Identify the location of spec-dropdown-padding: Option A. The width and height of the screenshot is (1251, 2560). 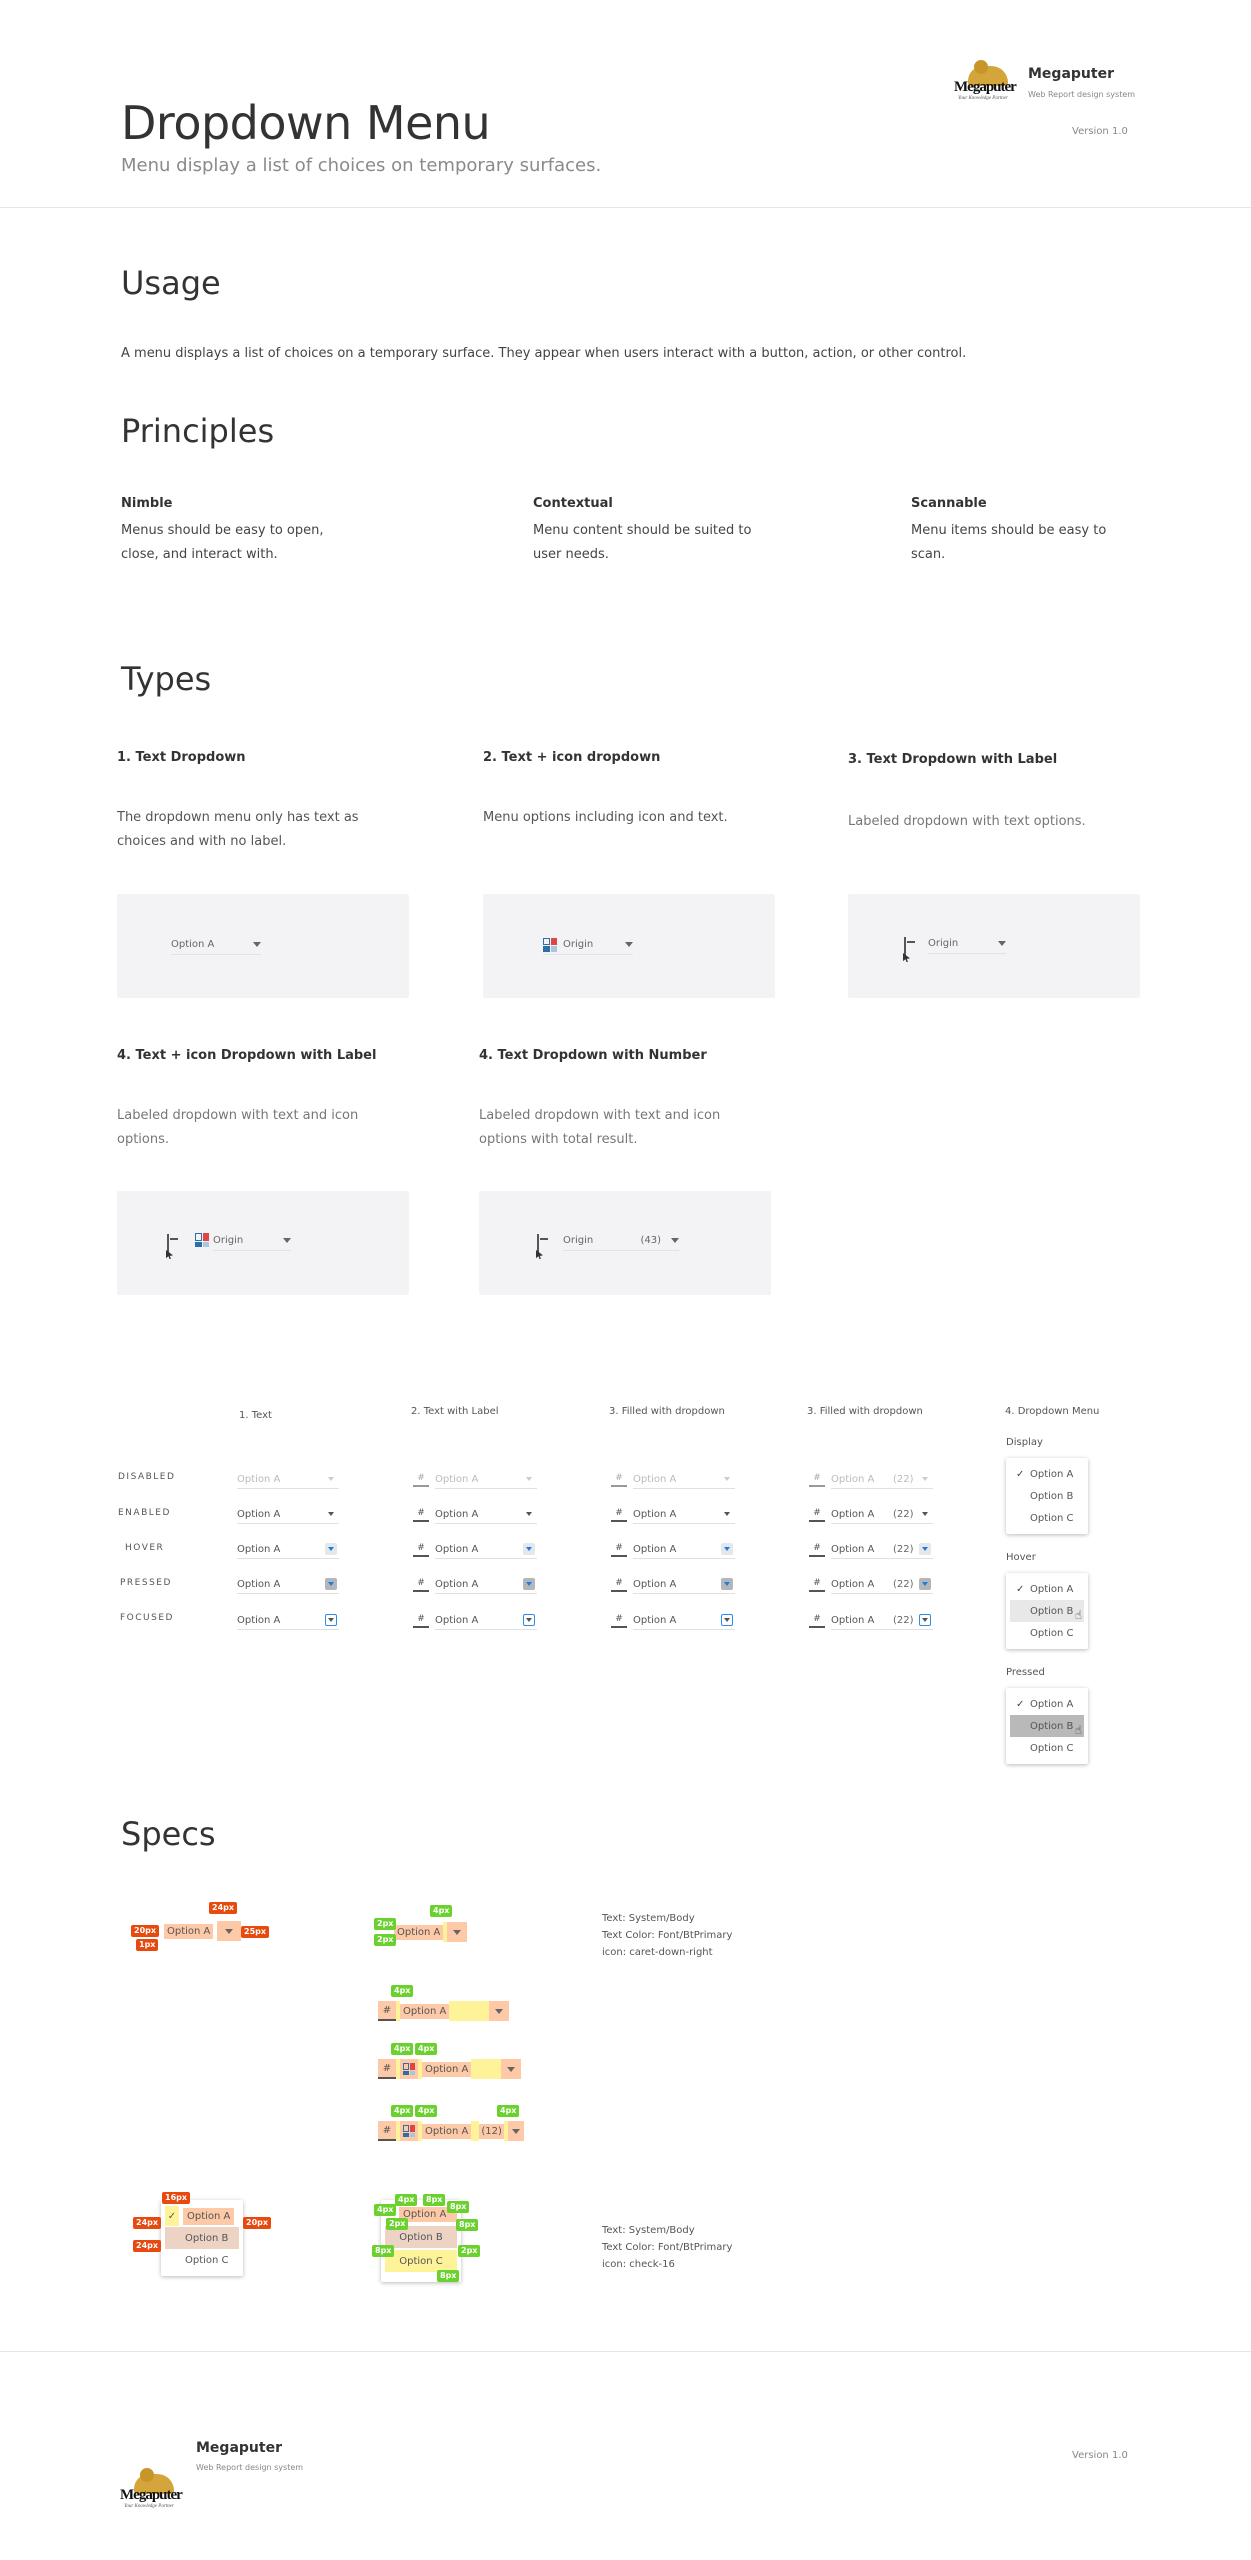
(431, 1932).